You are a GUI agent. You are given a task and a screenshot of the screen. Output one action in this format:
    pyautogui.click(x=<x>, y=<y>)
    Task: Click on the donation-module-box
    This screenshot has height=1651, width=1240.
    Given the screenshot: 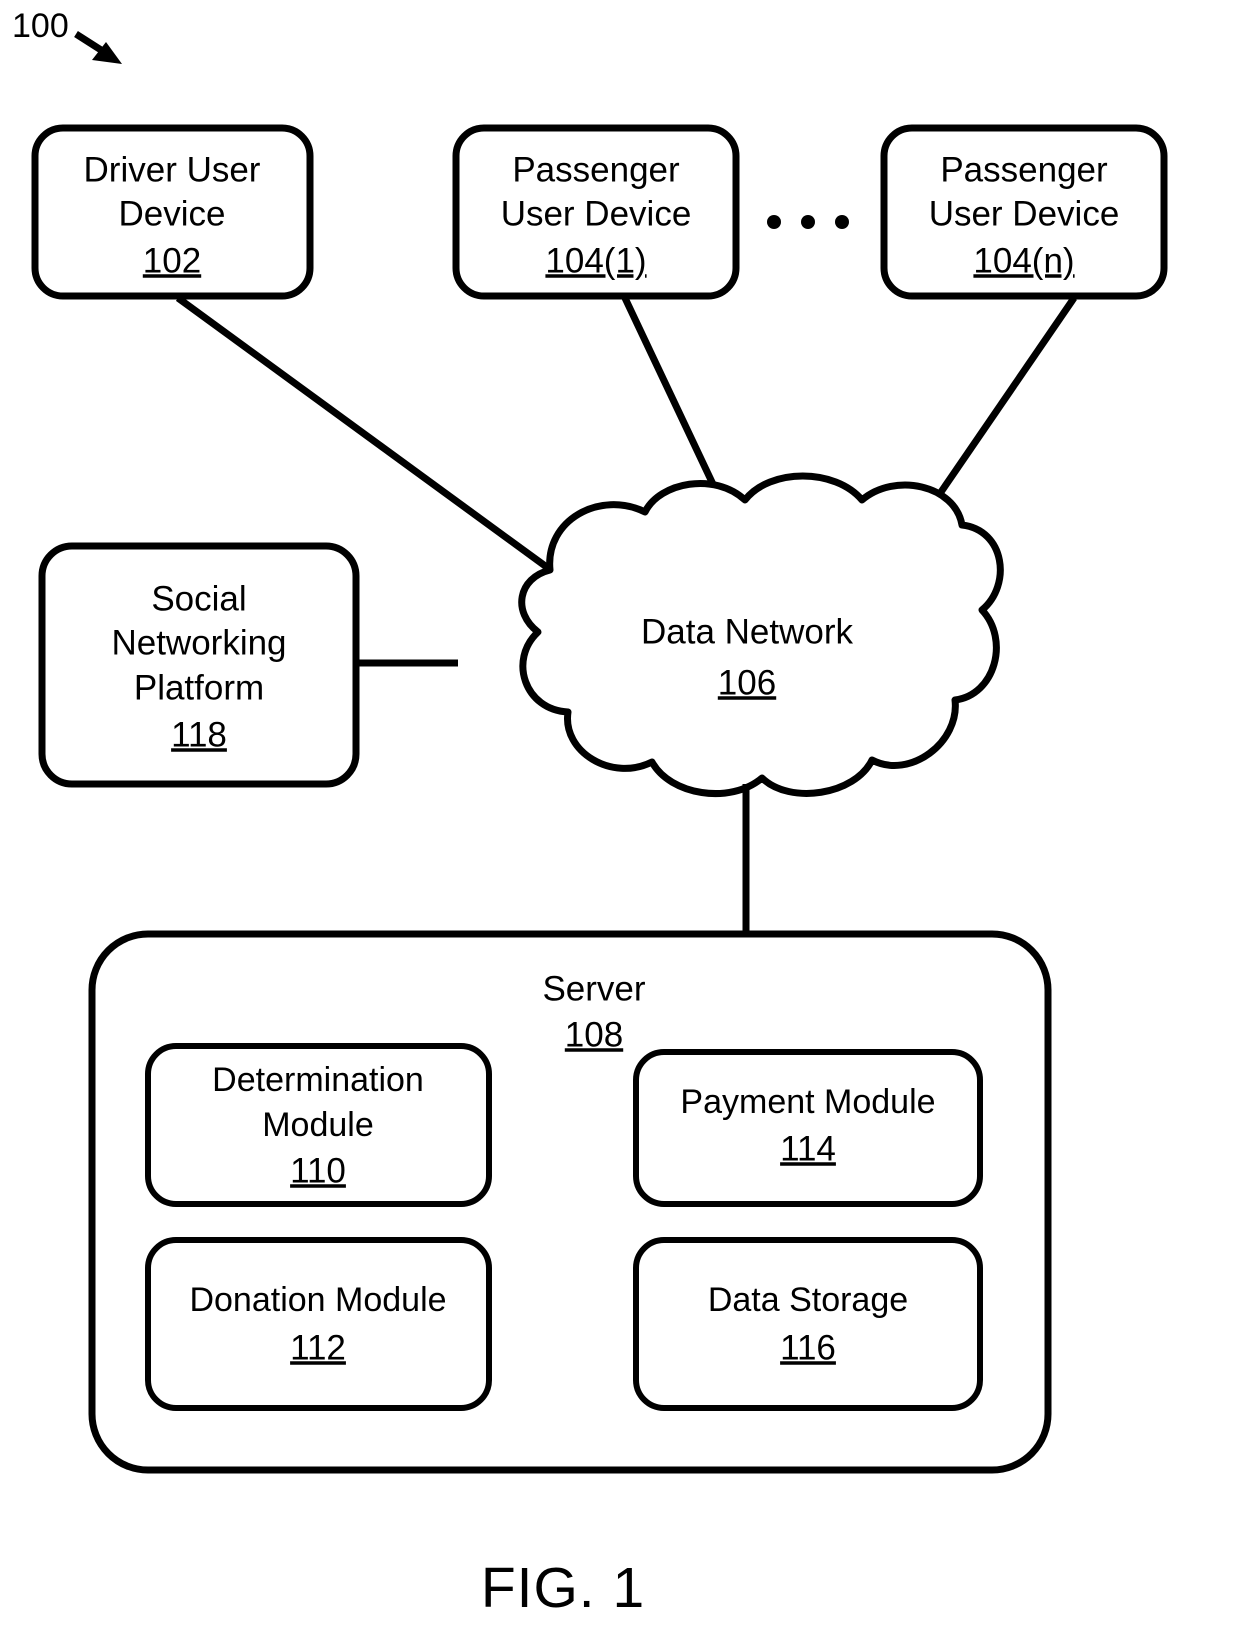 What is the action you would take?
    pyautogui.click(x=318, y=1324)
    